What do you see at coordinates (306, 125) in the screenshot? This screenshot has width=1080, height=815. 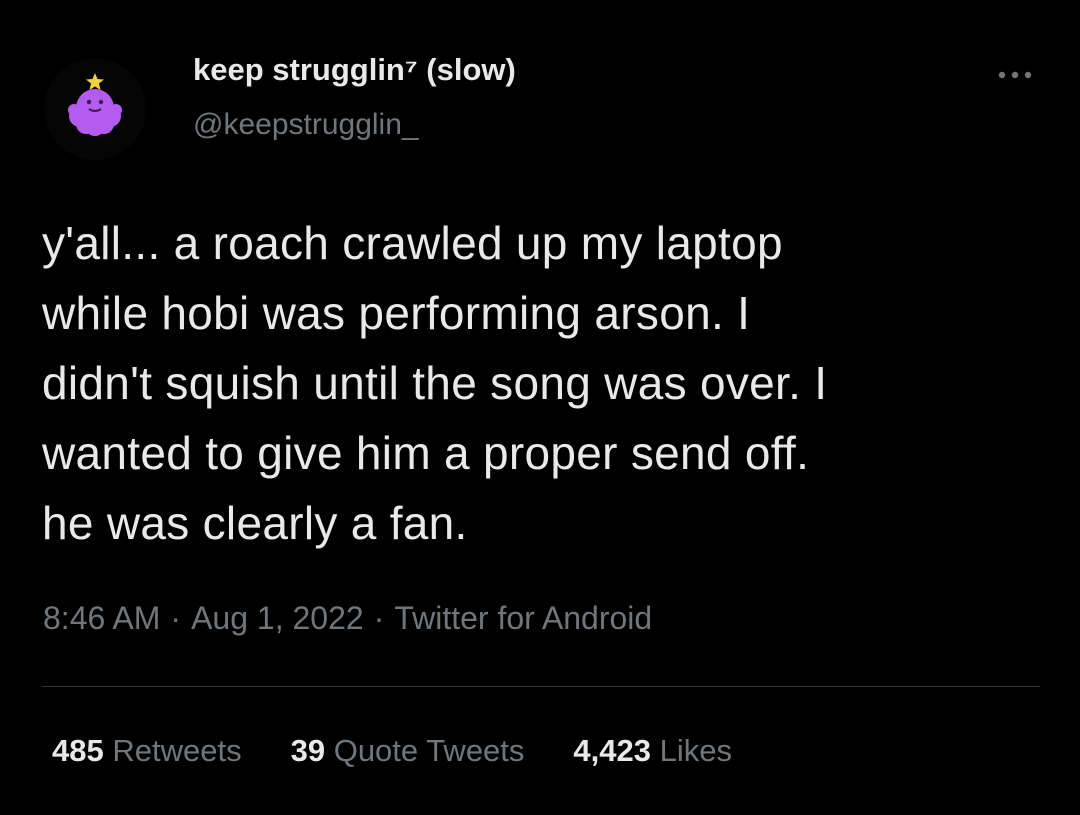 I see `user-handle: @keepstrugglin_` at bounding box center [306, 125].